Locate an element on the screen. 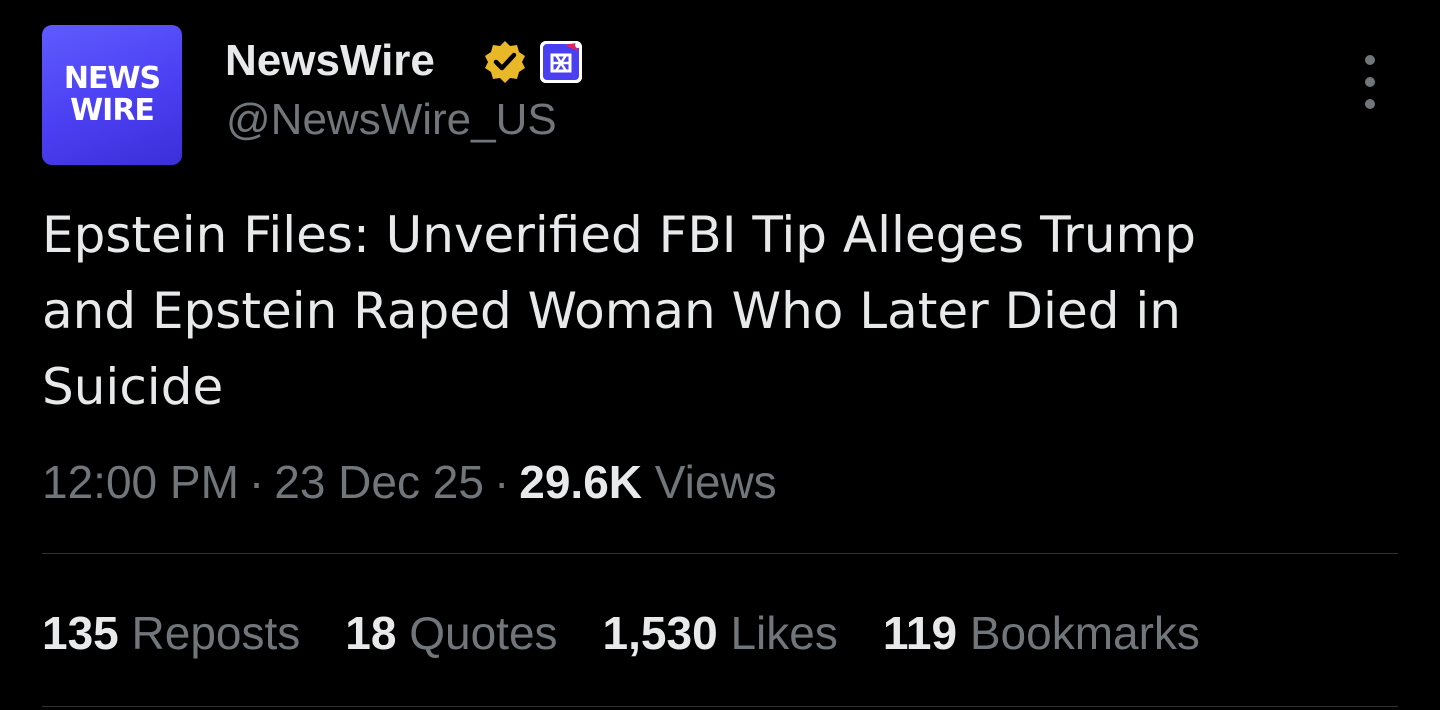  quotes-label: Quotes is located at coordinates (483, 633).